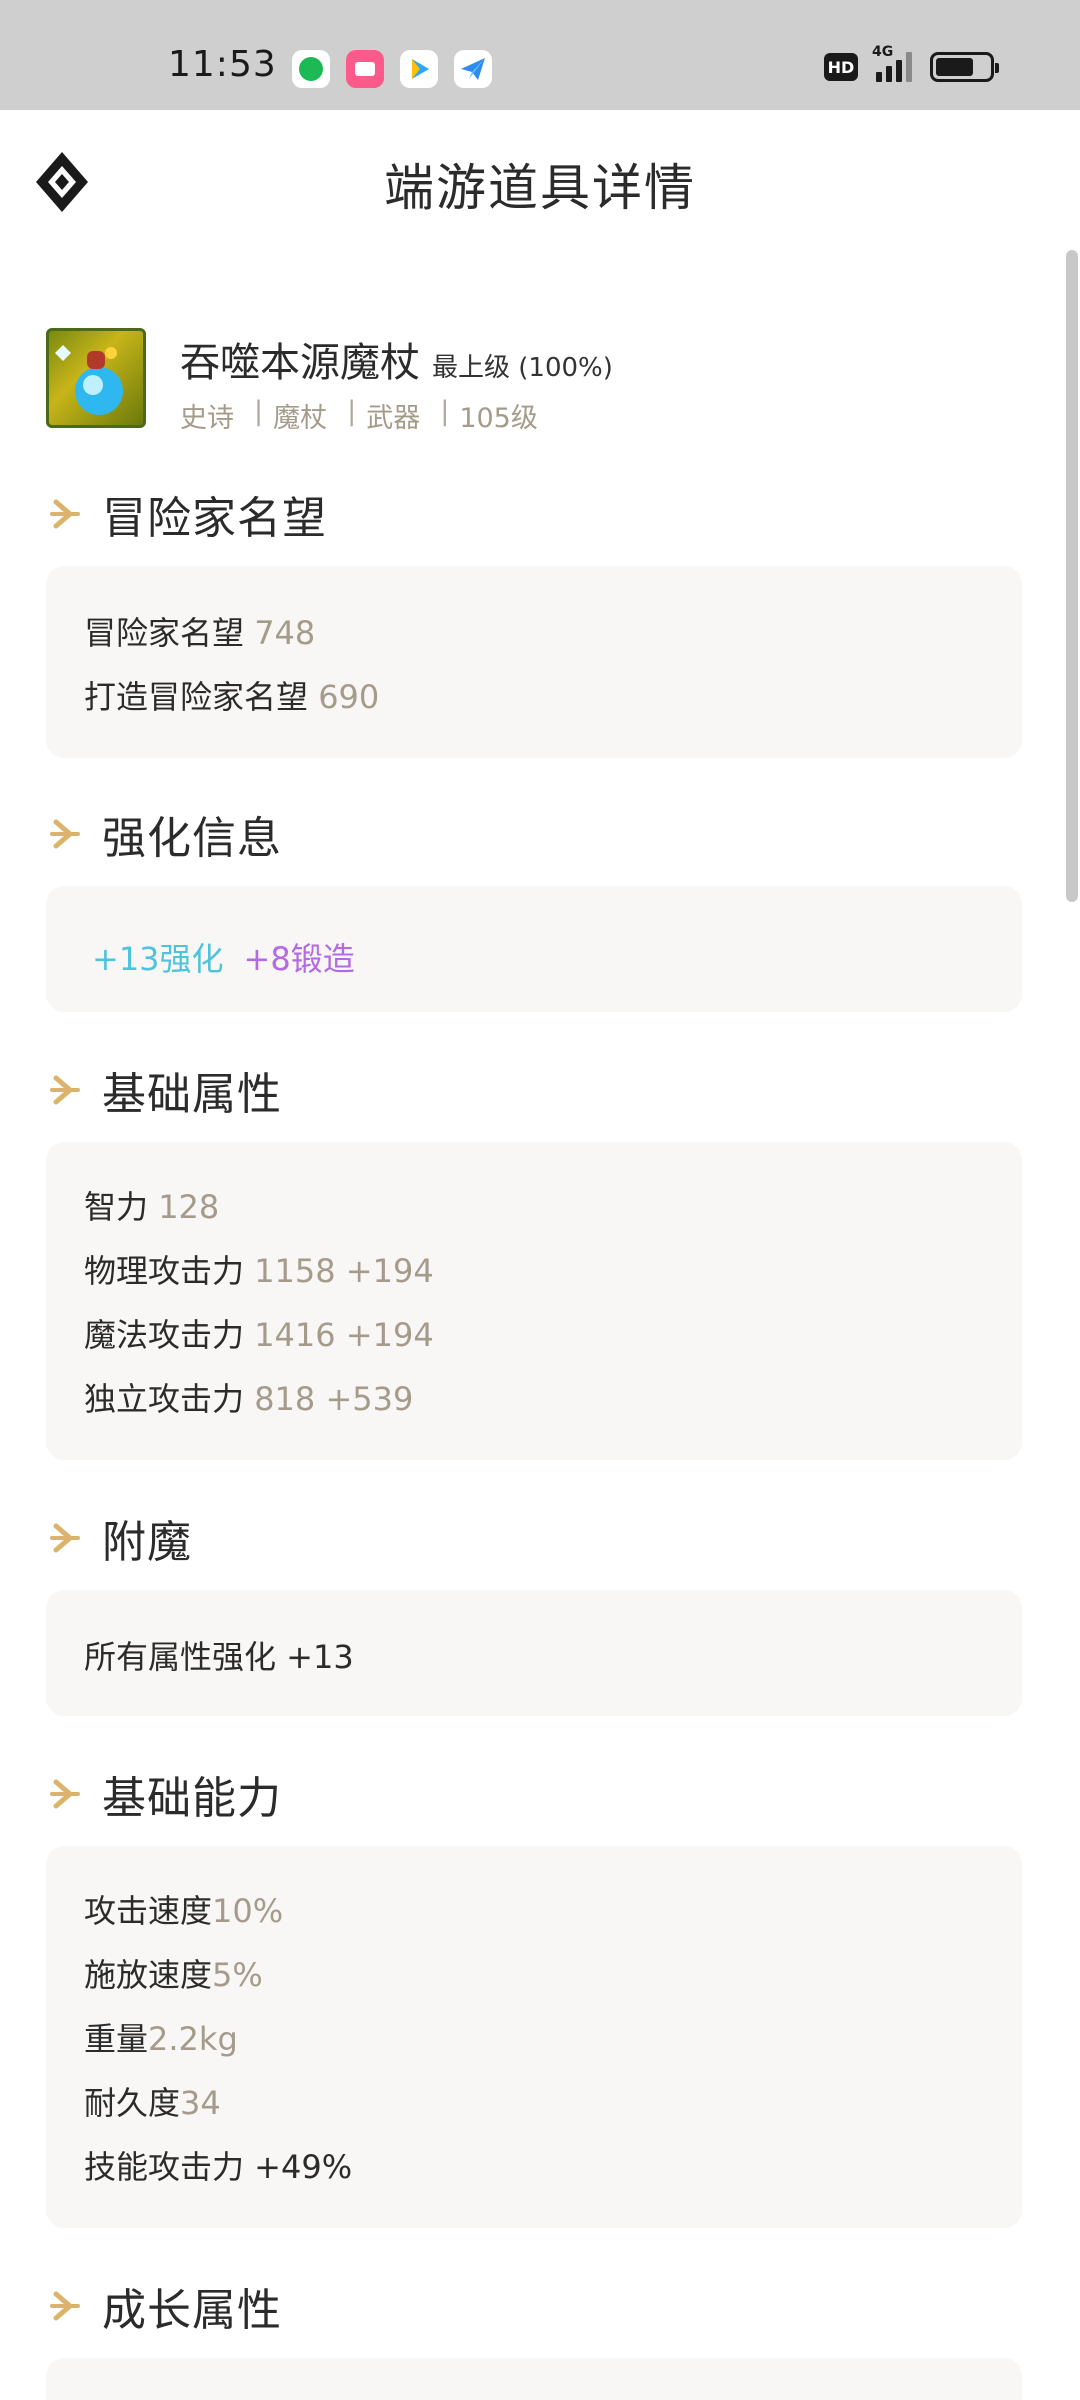  Describe the element at coordinates (192, 2310) in the screenshot. I see `section-title-text: 成长属性` at that location.